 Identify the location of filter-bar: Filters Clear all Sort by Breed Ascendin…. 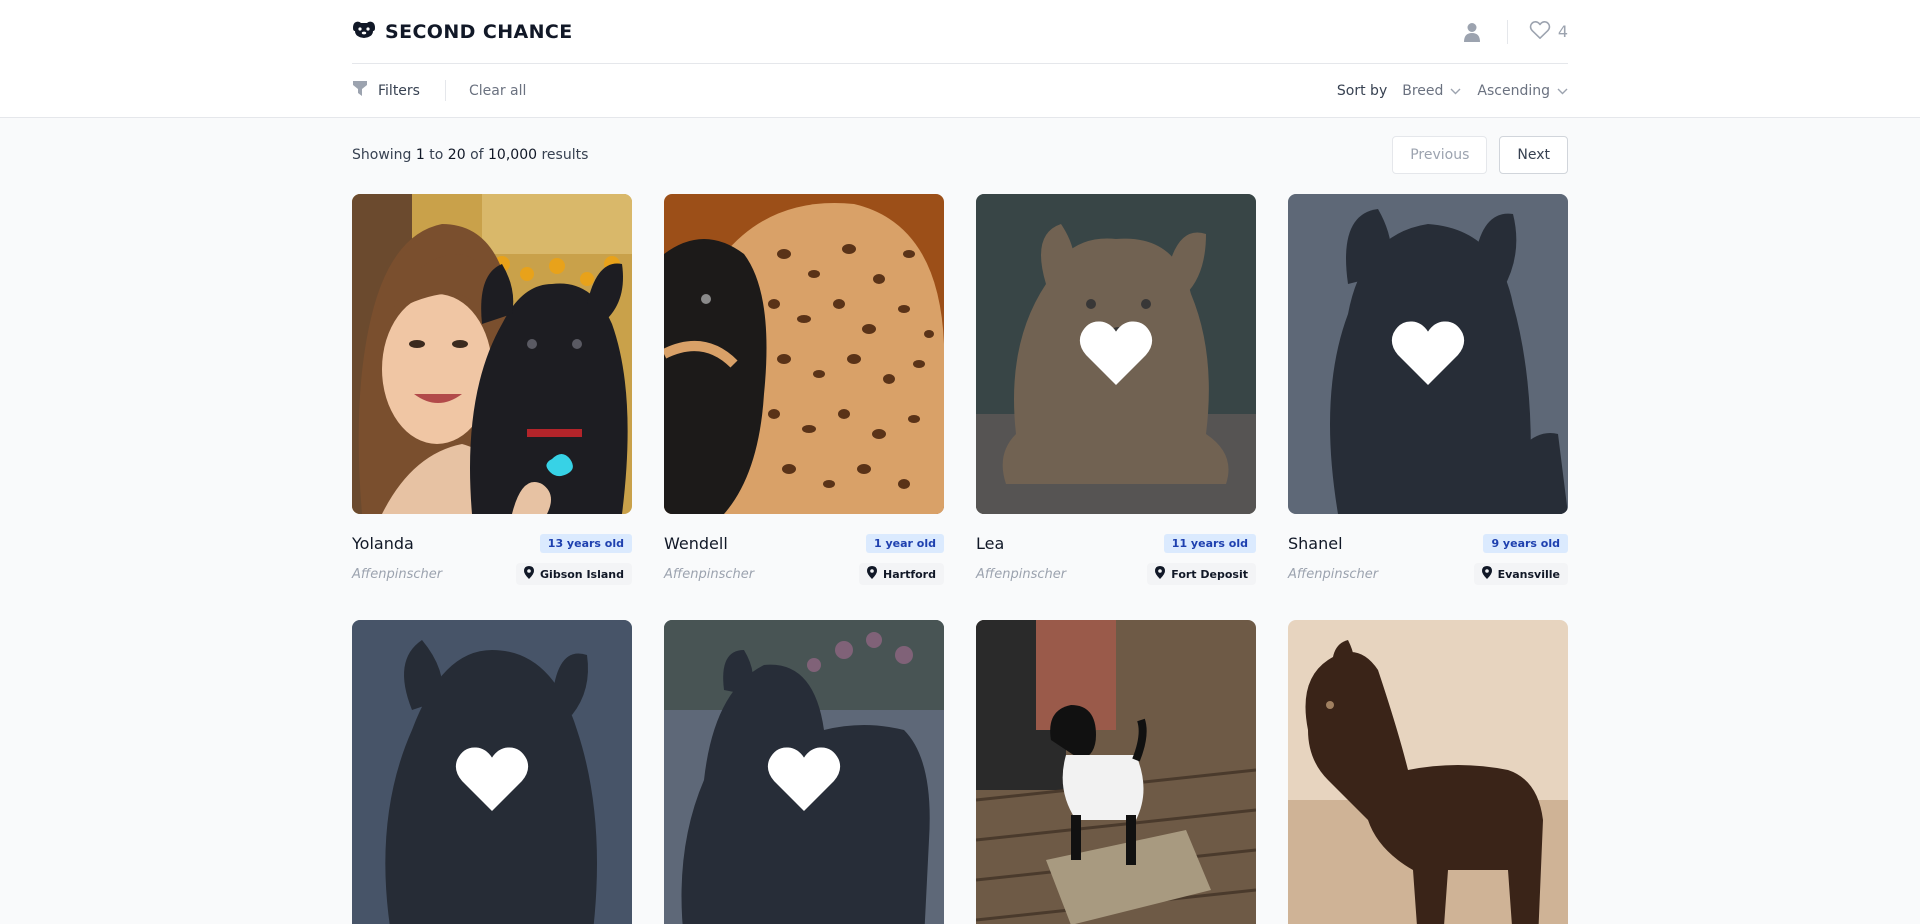
(960, 90).